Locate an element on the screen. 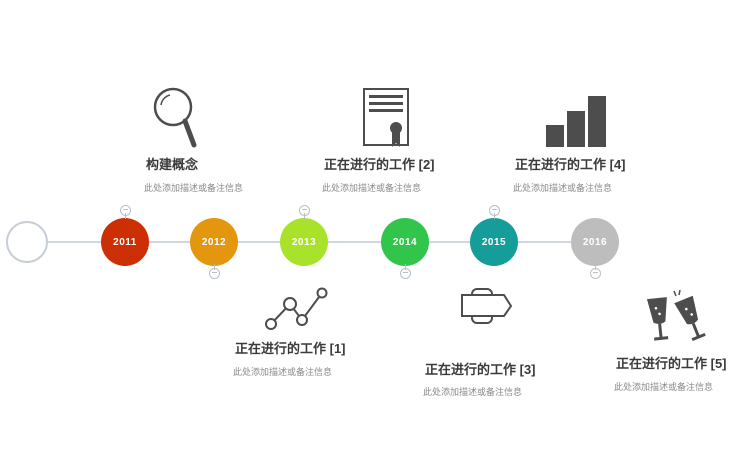 The image size is (756, 468). year-node-2015: 2015 is located at coordinates (494, 242).